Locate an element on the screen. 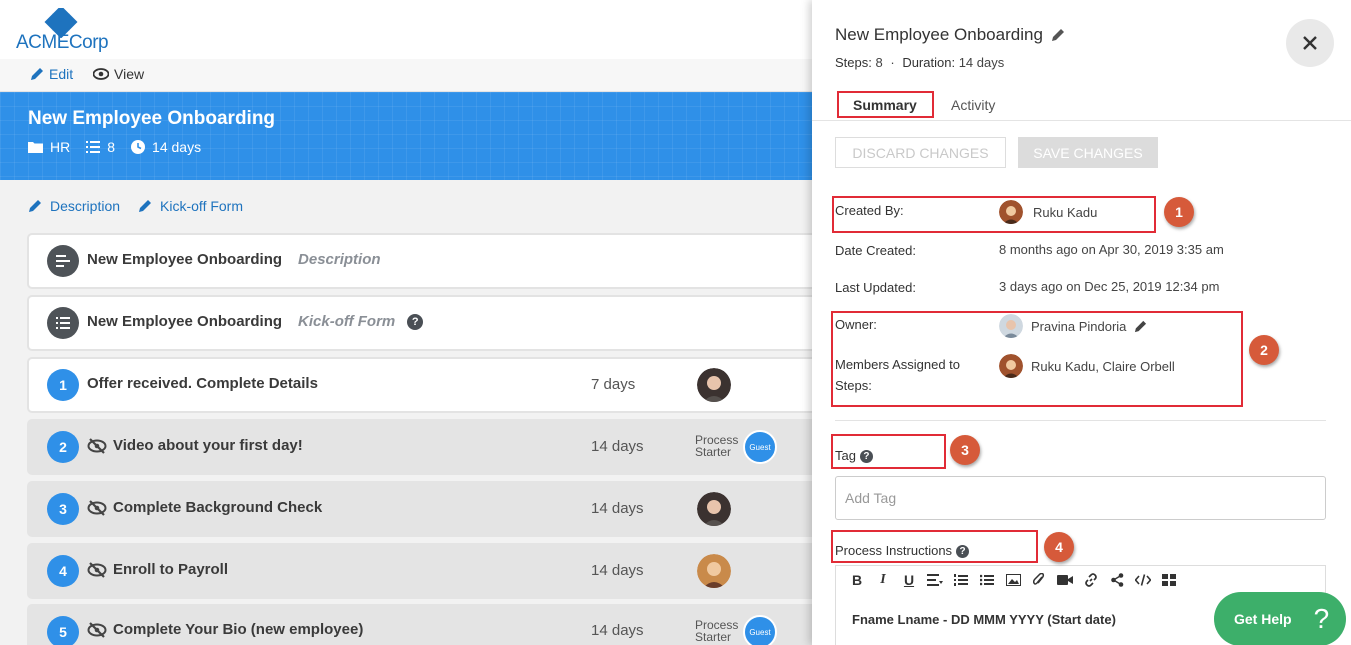  steps-meta: 8 is located at coordinates (100, 147).